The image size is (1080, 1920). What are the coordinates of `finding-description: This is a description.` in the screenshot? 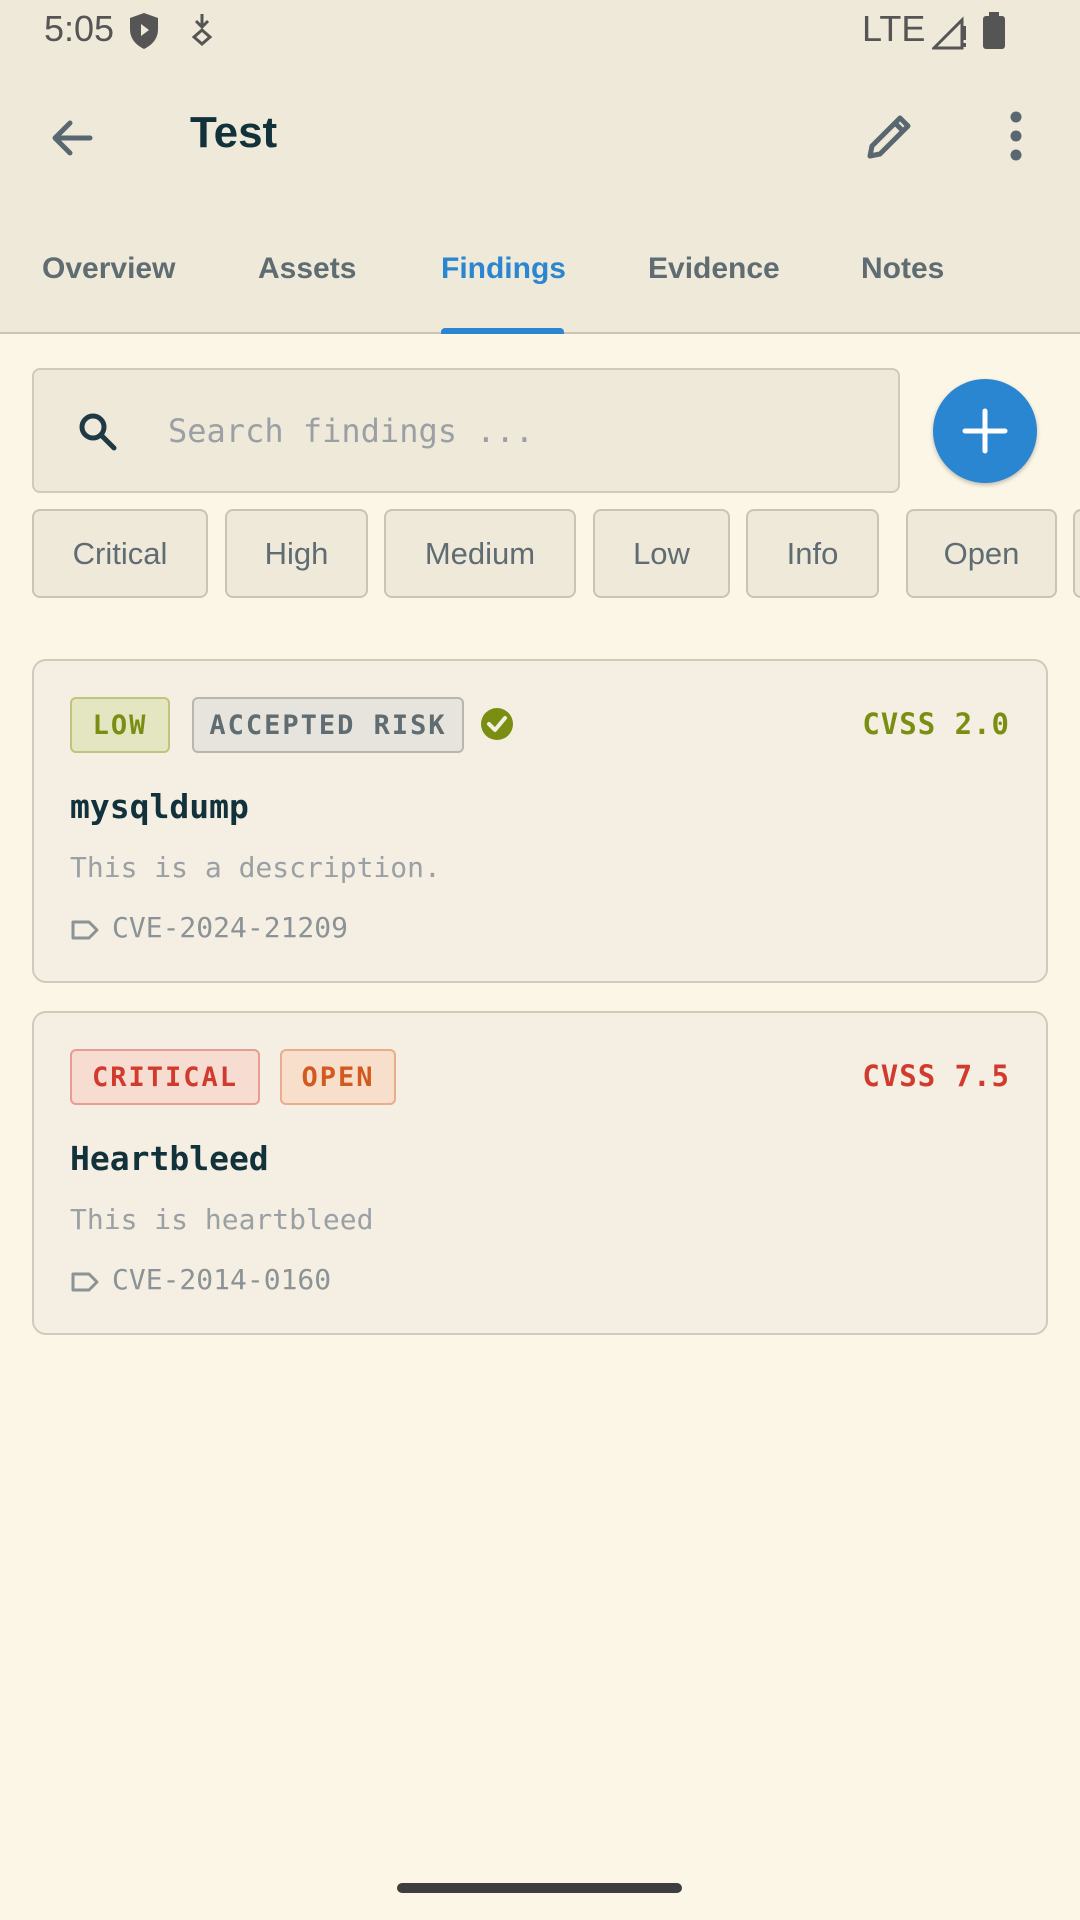 It's located at (255, 867).